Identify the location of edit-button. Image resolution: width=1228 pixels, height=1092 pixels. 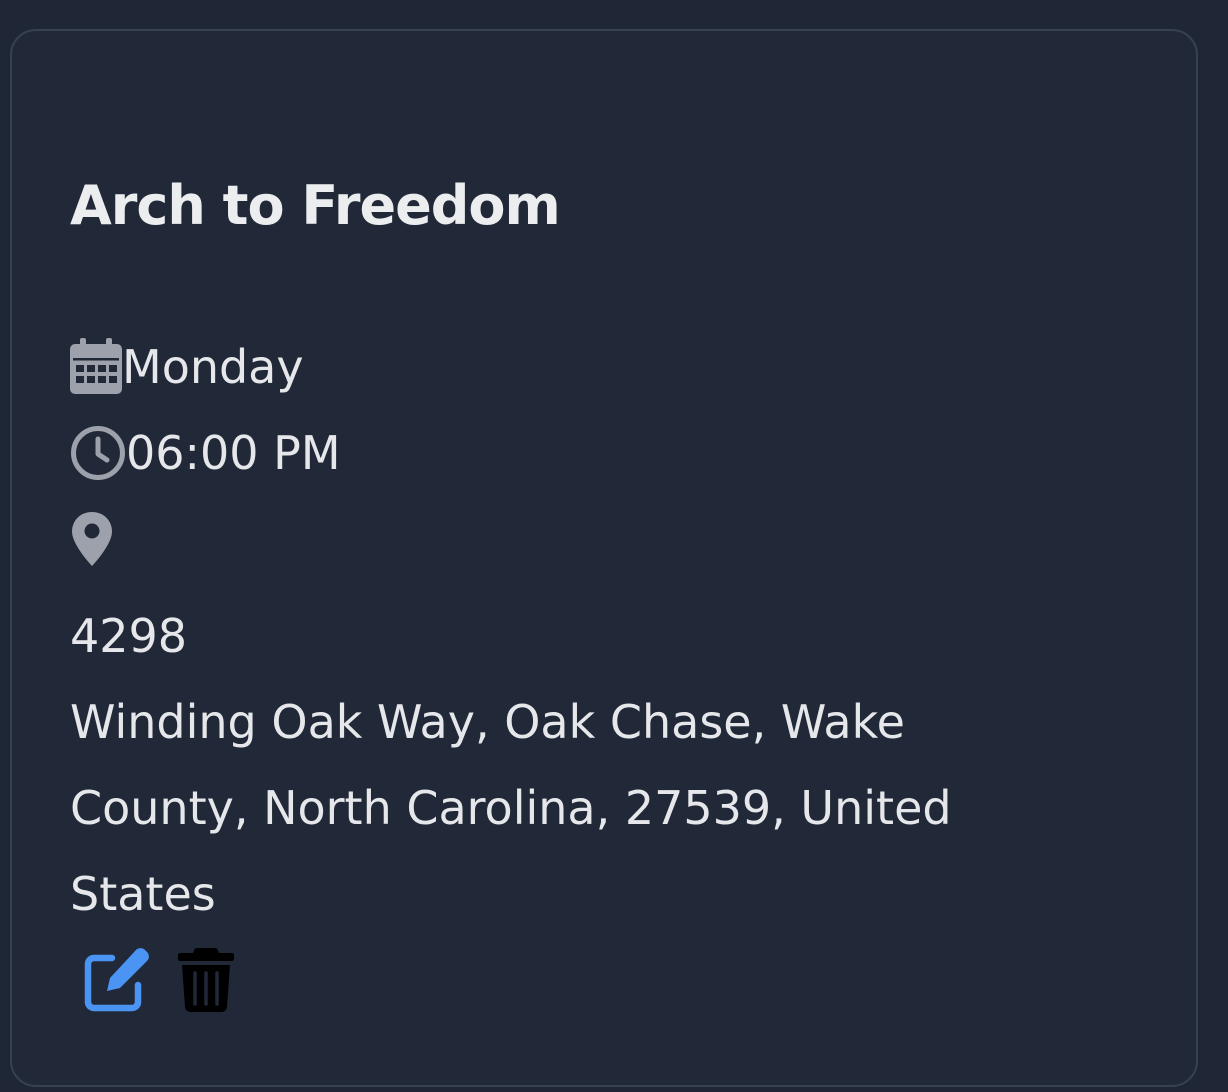
(116, 982).